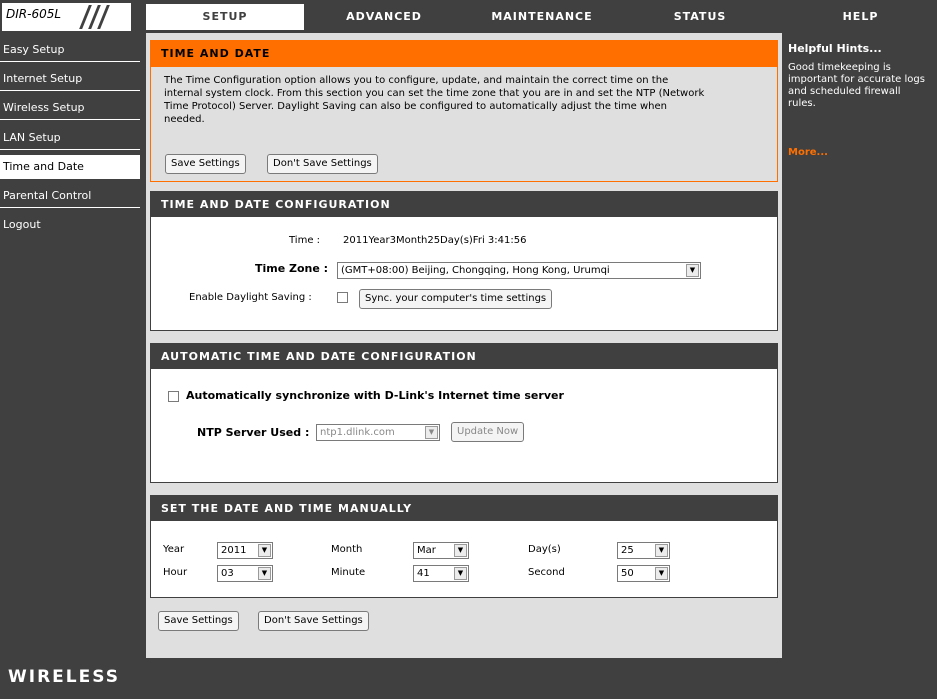 The width and height of the screenshot is (937, 699). I want to click on time-value: 2011Year3Month25Day(s)Fri 3:41:56, so click(435, 240).